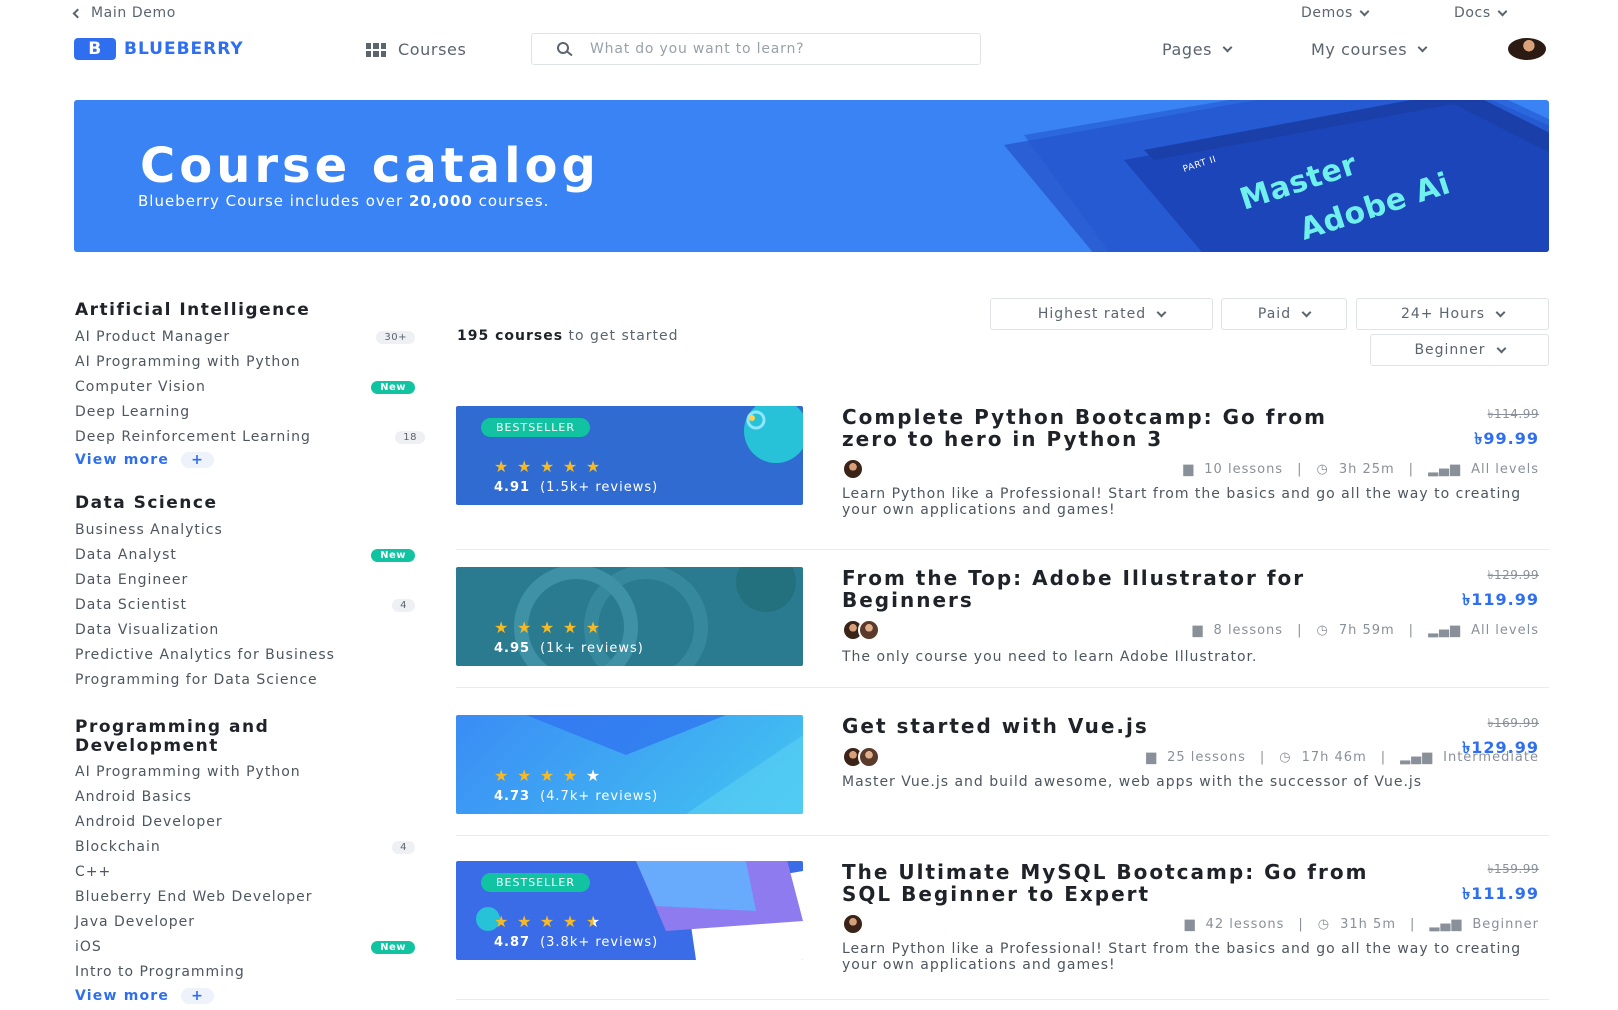 This screenshot has height=1010, width=1618. Describe the element at coordinates (376, 49) in the screenshot. I see `grid-icon` at that location.